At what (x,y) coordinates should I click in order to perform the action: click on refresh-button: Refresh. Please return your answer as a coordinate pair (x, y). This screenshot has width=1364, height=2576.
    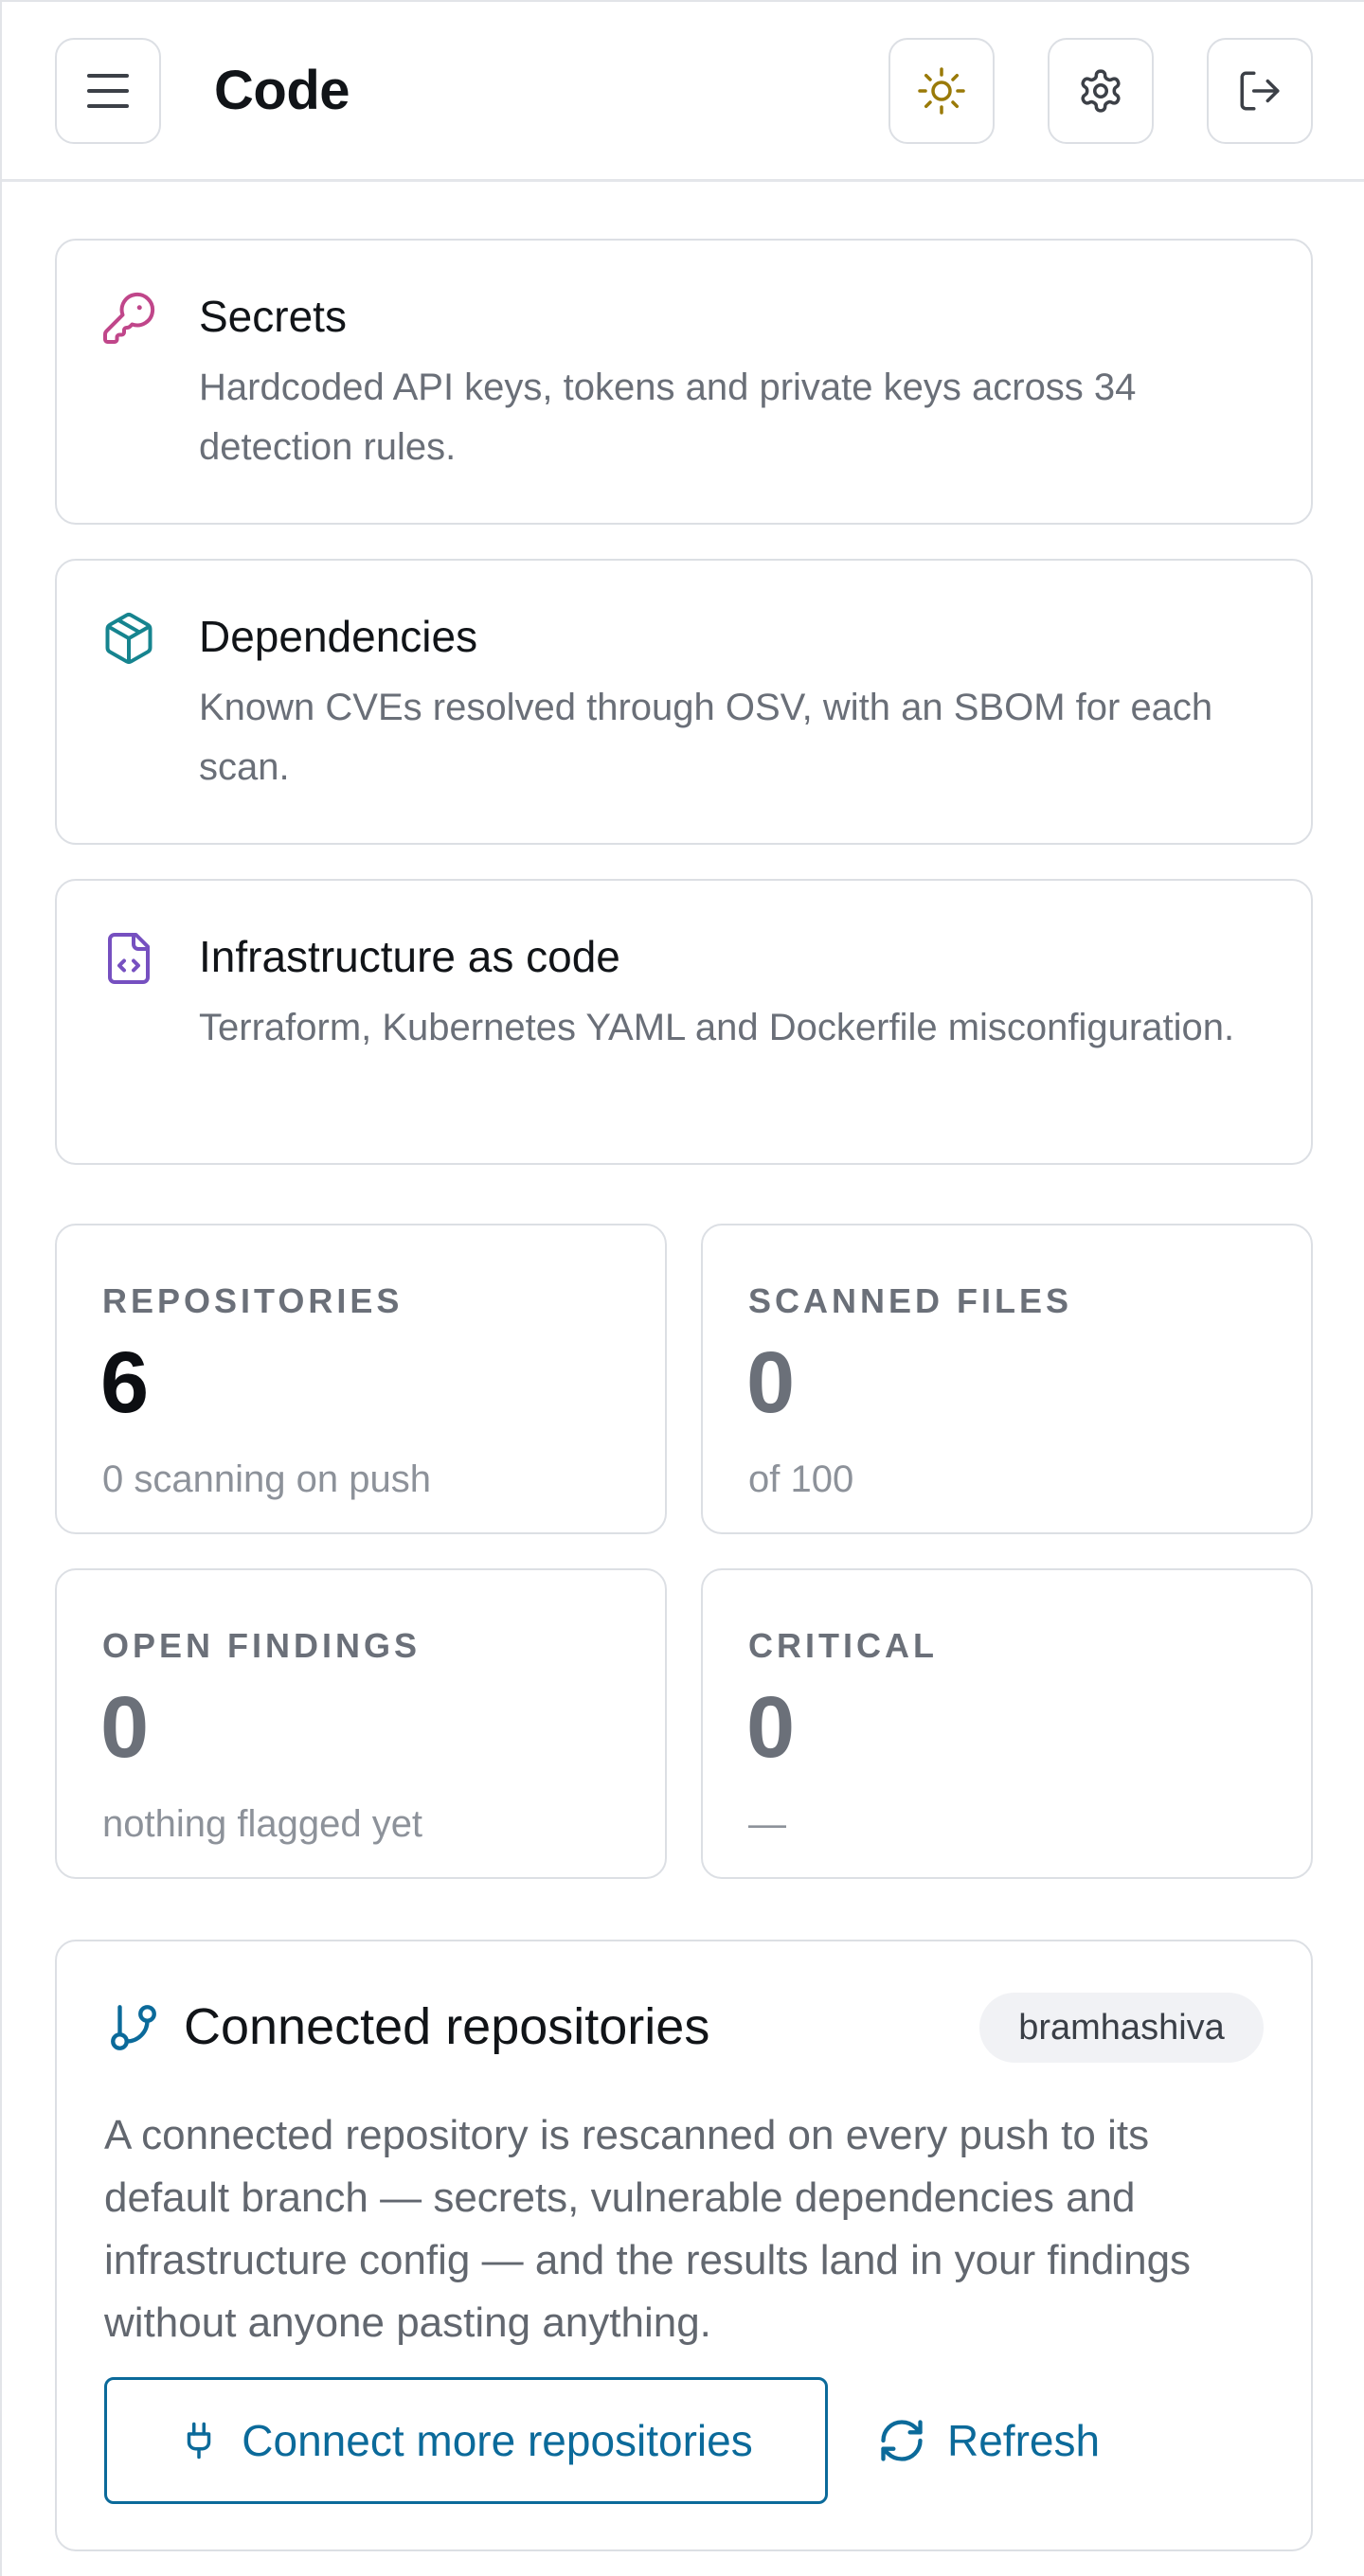
    Looking at the image, I should click on (988, 2440).